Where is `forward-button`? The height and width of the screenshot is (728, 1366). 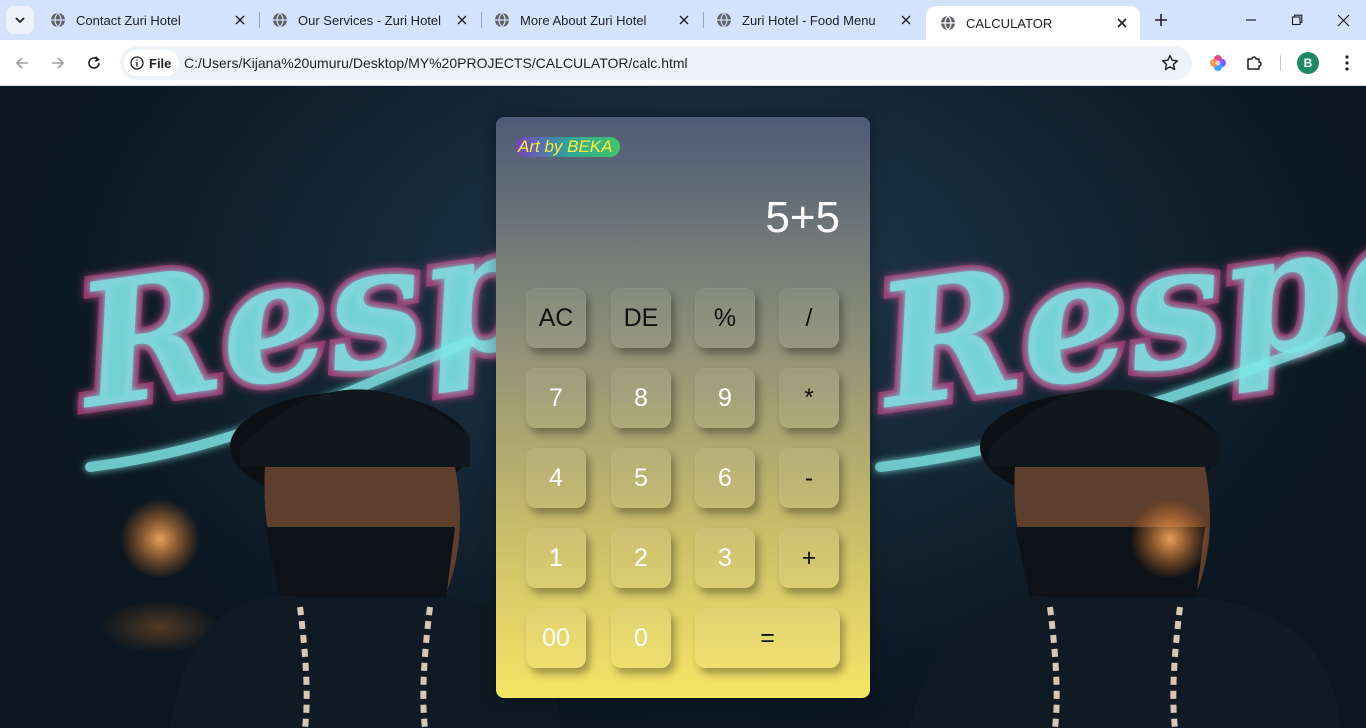
forward-button is located at coordinates (58, 63).